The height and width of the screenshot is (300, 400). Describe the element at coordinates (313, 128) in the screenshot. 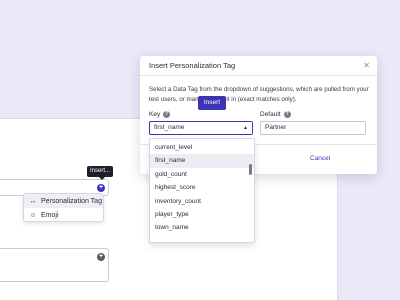

I see `default-input: Partner` at that location.